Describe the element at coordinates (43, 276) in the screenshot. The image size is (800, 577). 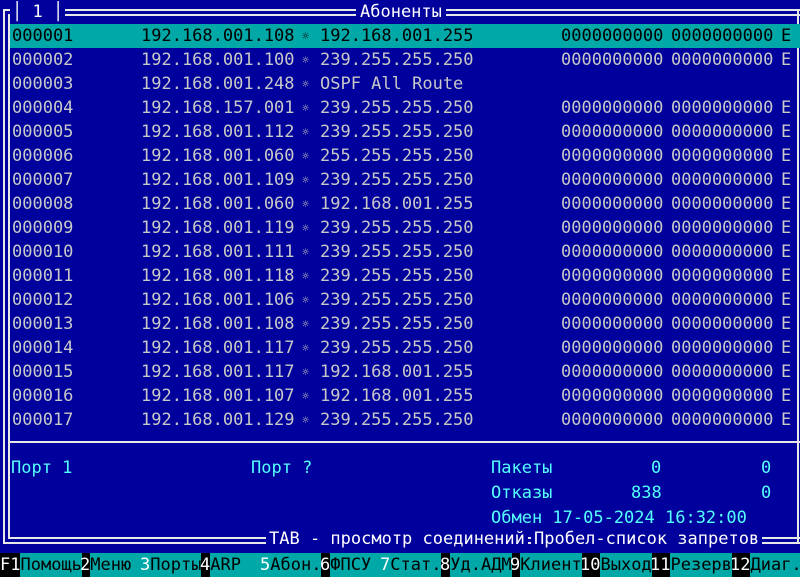
I see `row-id: 000011` at that location.